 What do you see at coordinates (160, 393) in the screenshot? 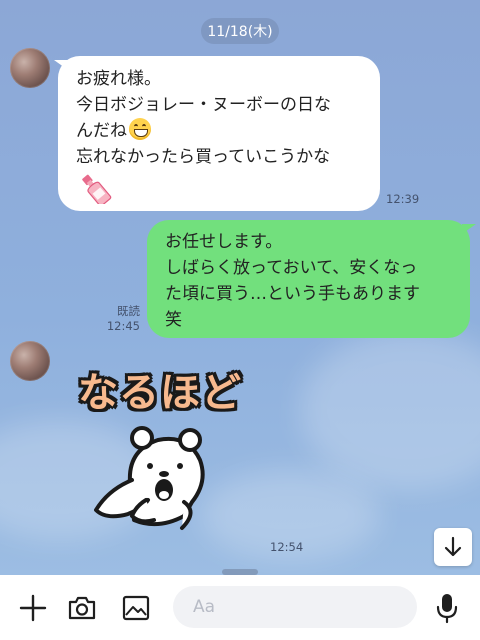
I see `sticker-caption: なるほど` at bounding box center [160, 393].